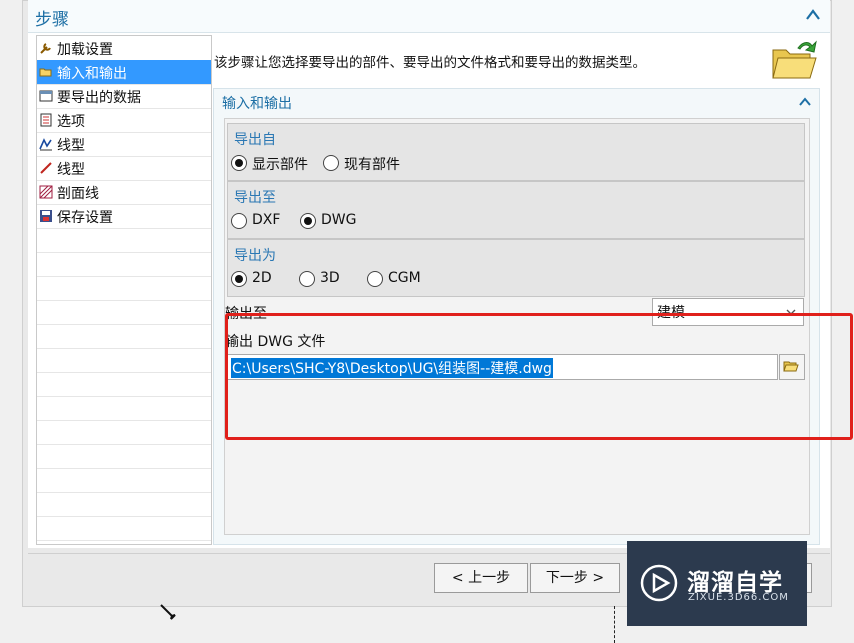  Describe the element at coordinates (46, 216) in the screenshot. I see `save-icon` at that location.